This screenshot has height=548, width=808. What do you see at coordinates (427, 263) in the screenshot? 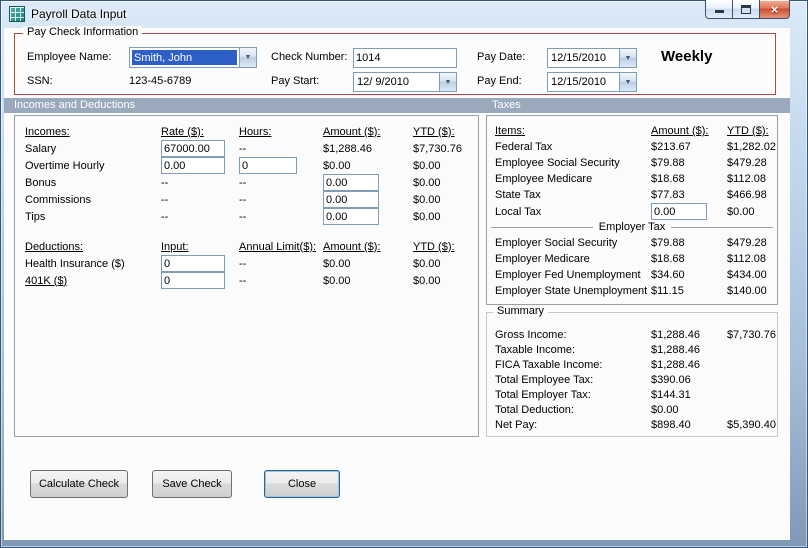
I see `health-insurance-ytd: $0.00` at bounding box center [427, 263].